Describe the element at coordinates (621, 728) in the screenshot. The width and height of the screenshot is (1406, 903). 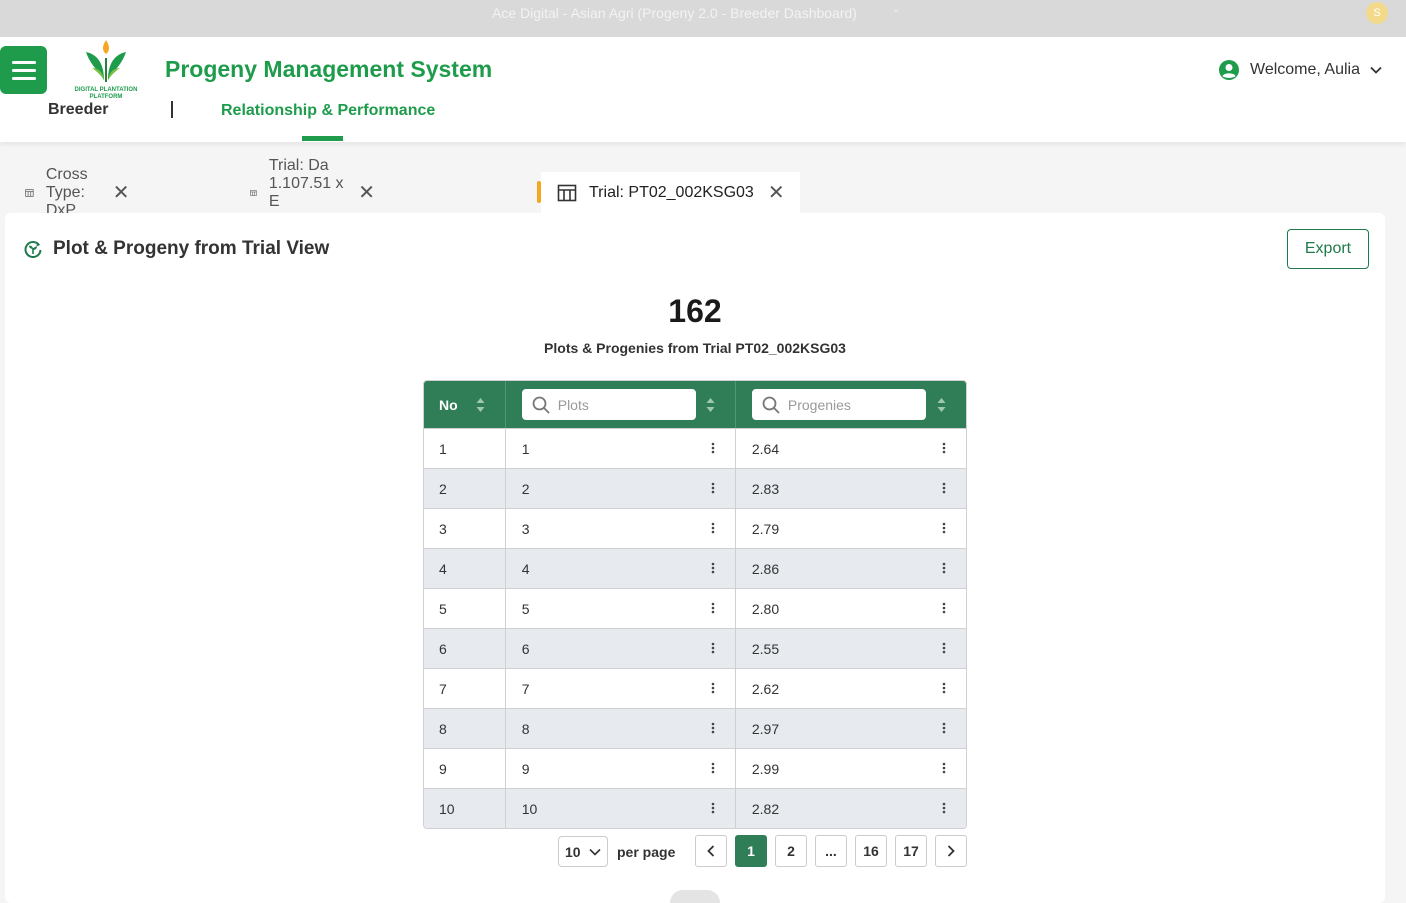
I see `cell-plot: 8` at that location.